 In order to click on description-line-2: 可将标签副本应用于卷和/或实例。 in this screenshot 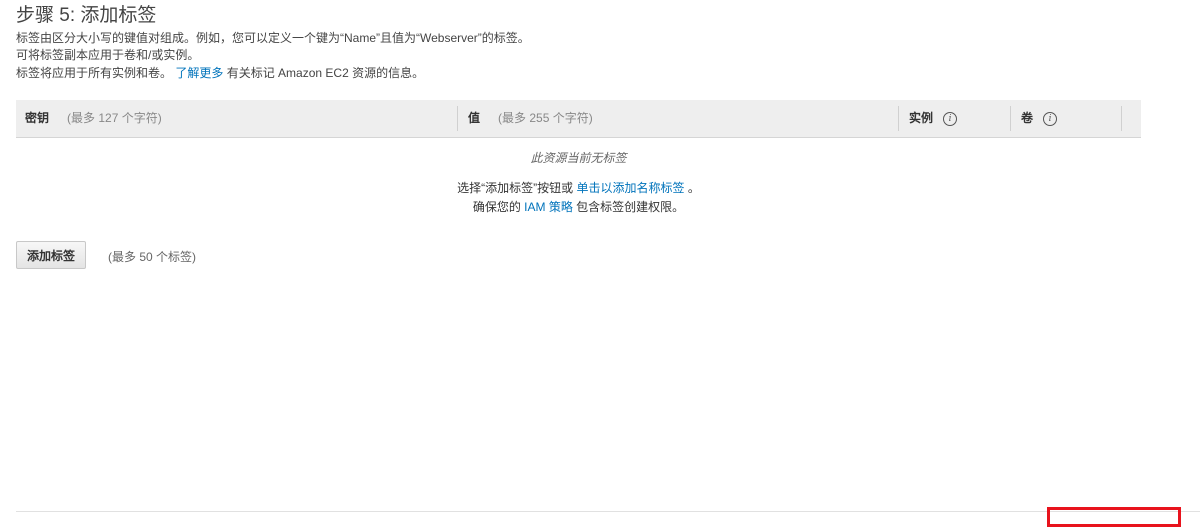, I will do `click(108, 55)`.